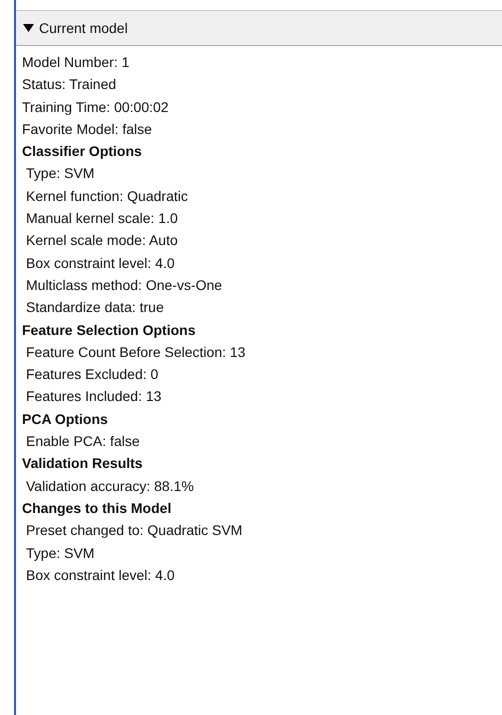  I want to click on panel-title: Current model, so click(83, 28).